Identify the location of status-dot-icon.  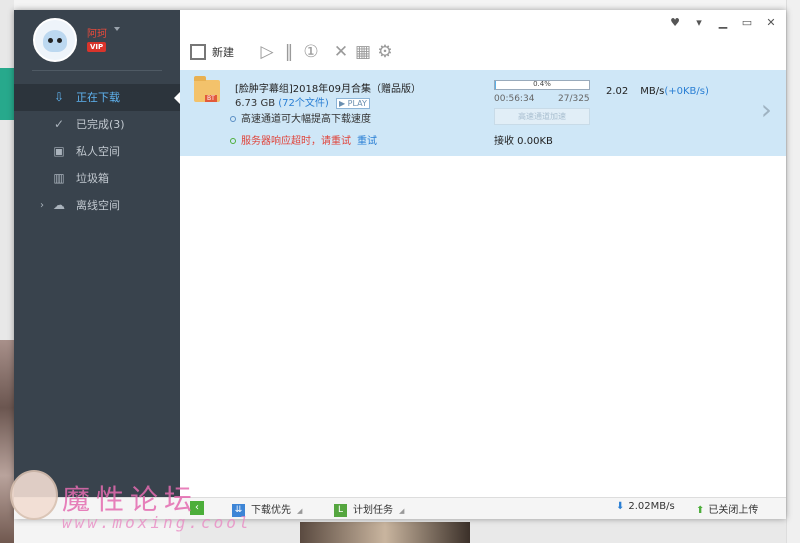
(233, 141).